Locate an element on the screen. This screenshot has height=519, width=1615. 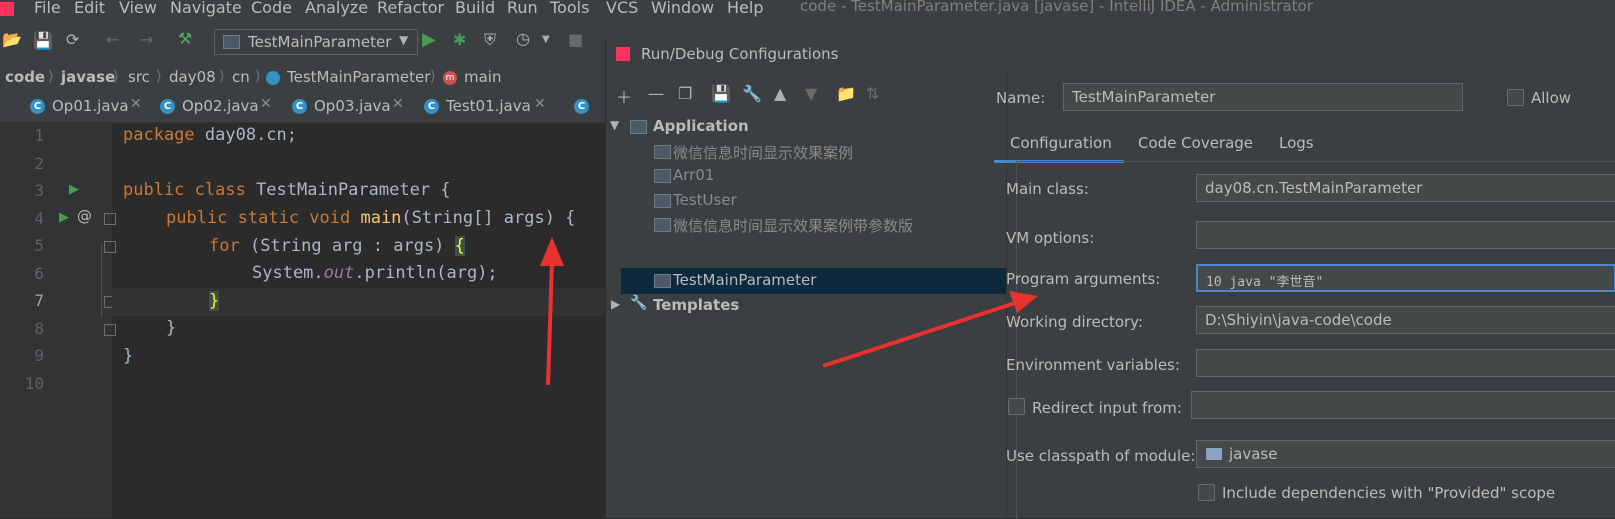
line-number: 4 is located at coordinates (39, 218).